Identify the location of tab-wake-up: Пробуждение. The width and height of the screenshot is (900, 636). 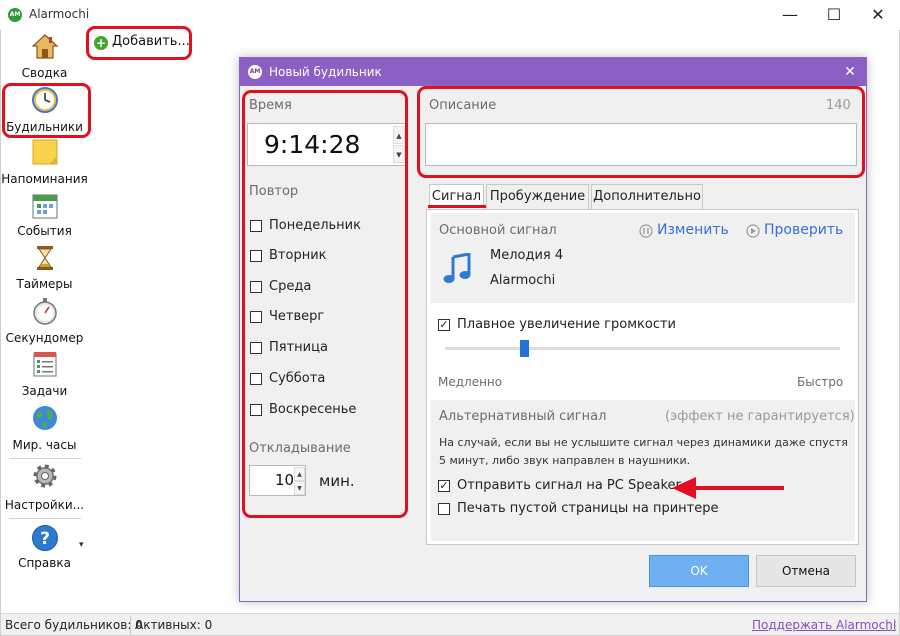
(537, 196).